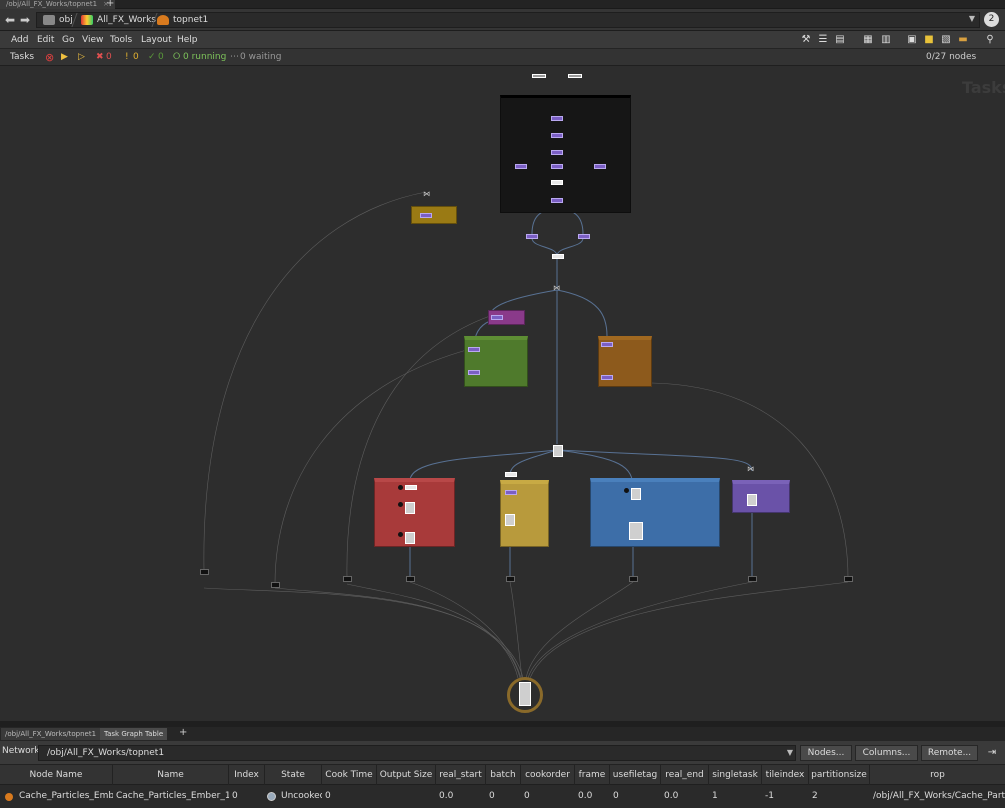  Describe the element at coordinates (806, 40) in the screenshot. I see `tools-icon: ⚒` at that location.